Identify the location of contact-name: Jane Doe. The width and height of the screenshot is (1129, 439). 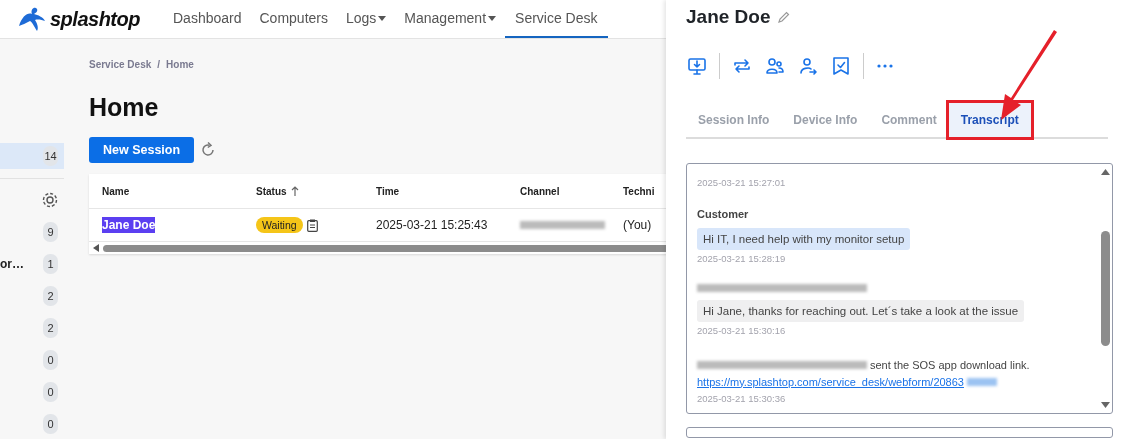
(728, 17).